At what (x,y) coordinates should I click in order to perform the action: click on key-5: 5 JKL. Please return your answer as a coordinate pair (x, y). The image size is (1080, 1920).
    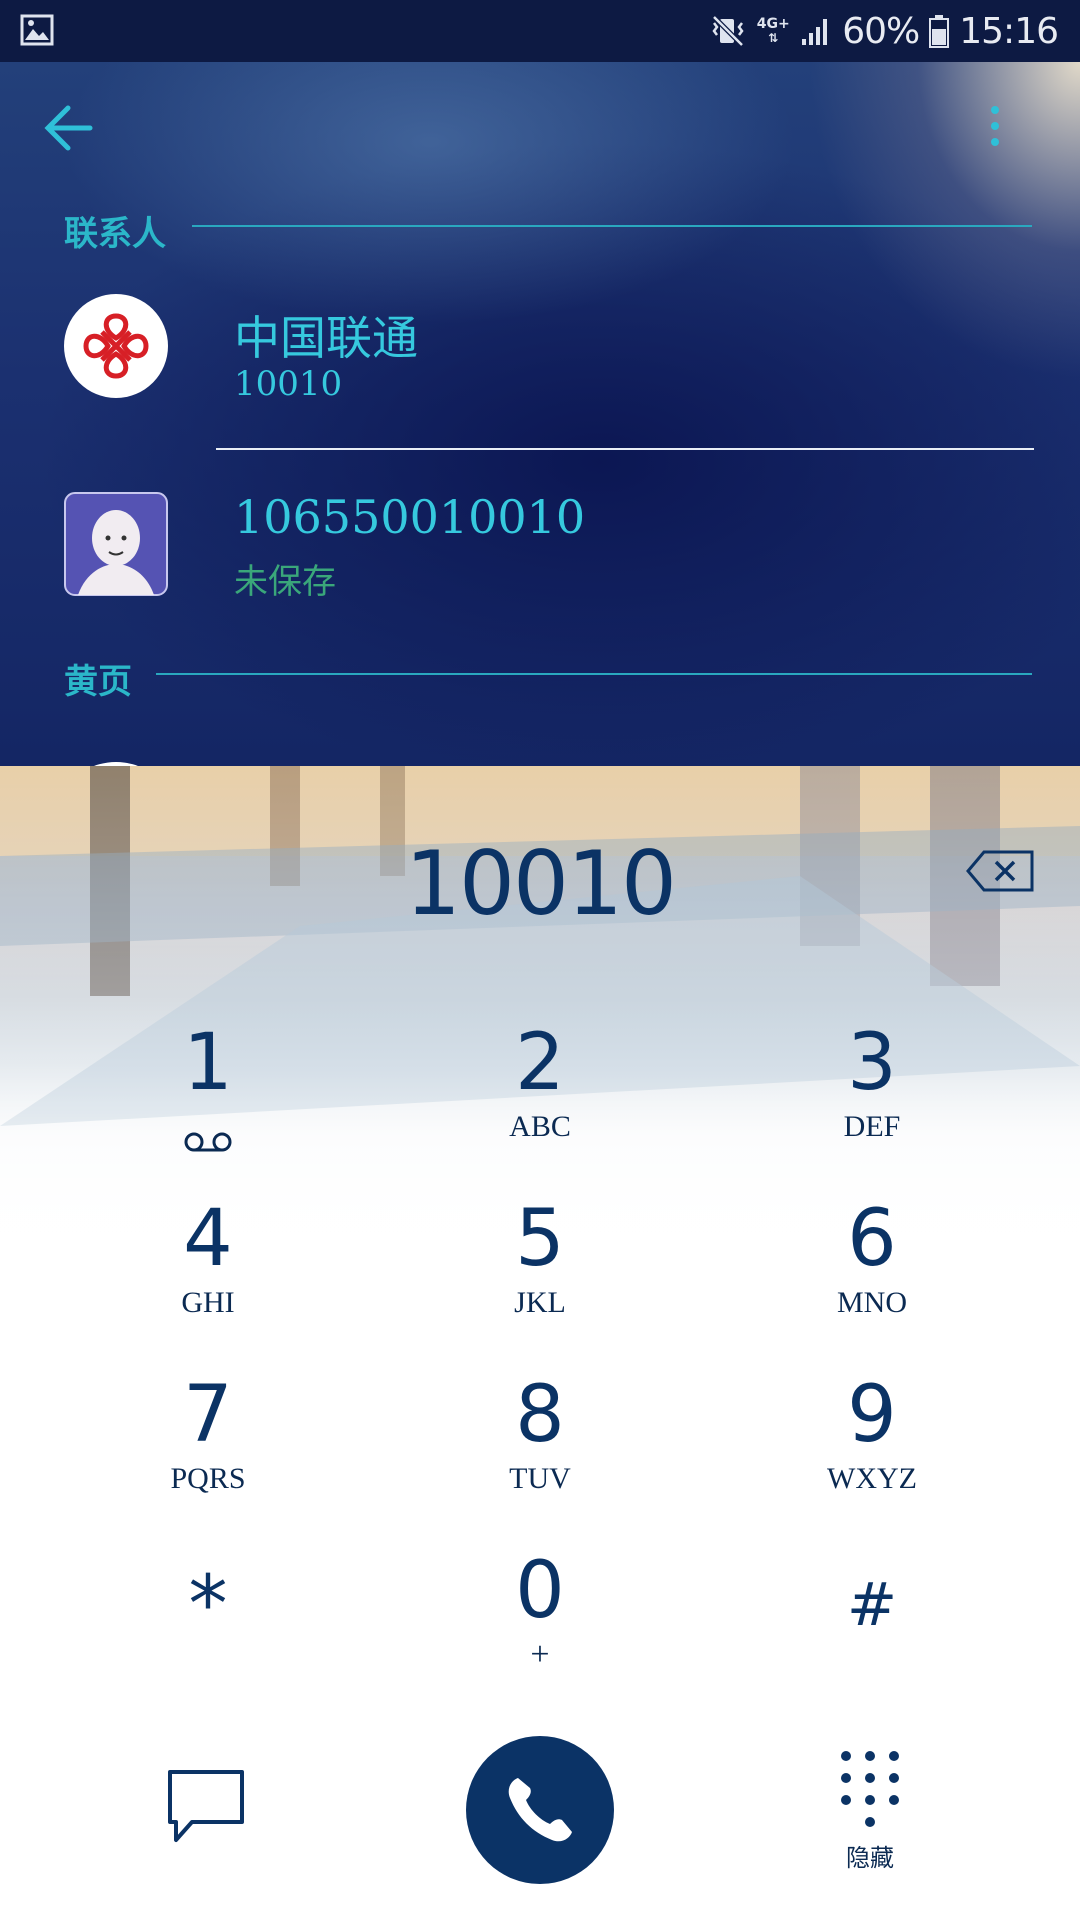
    Looking at the image, I should click on (540, 1269).